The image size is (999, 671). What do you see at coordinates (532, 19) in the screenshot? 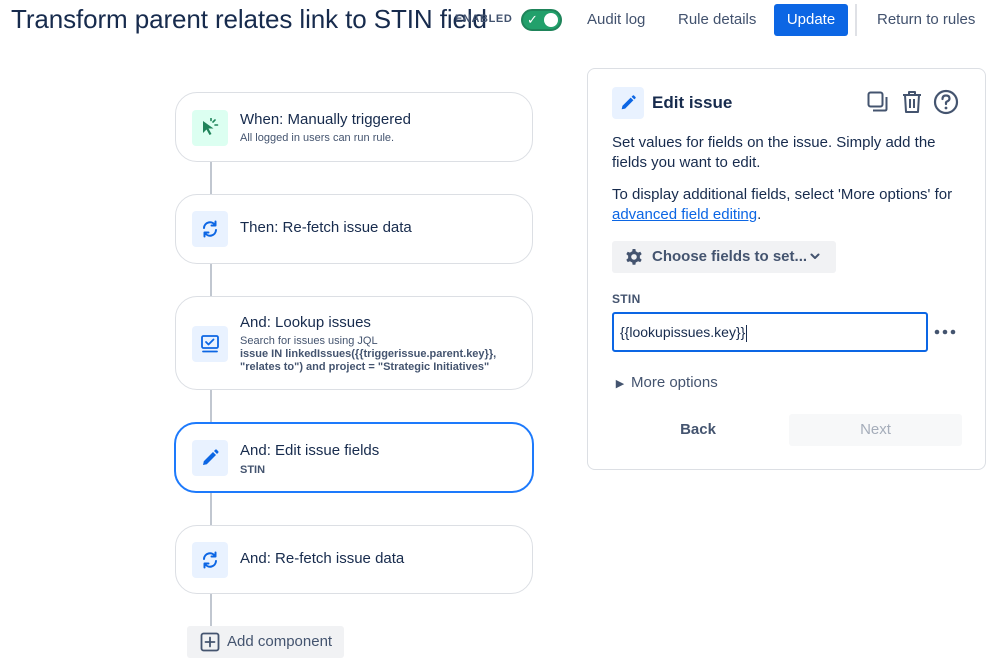
I see `check-icon: ✓` at bounding box center [532, 19].